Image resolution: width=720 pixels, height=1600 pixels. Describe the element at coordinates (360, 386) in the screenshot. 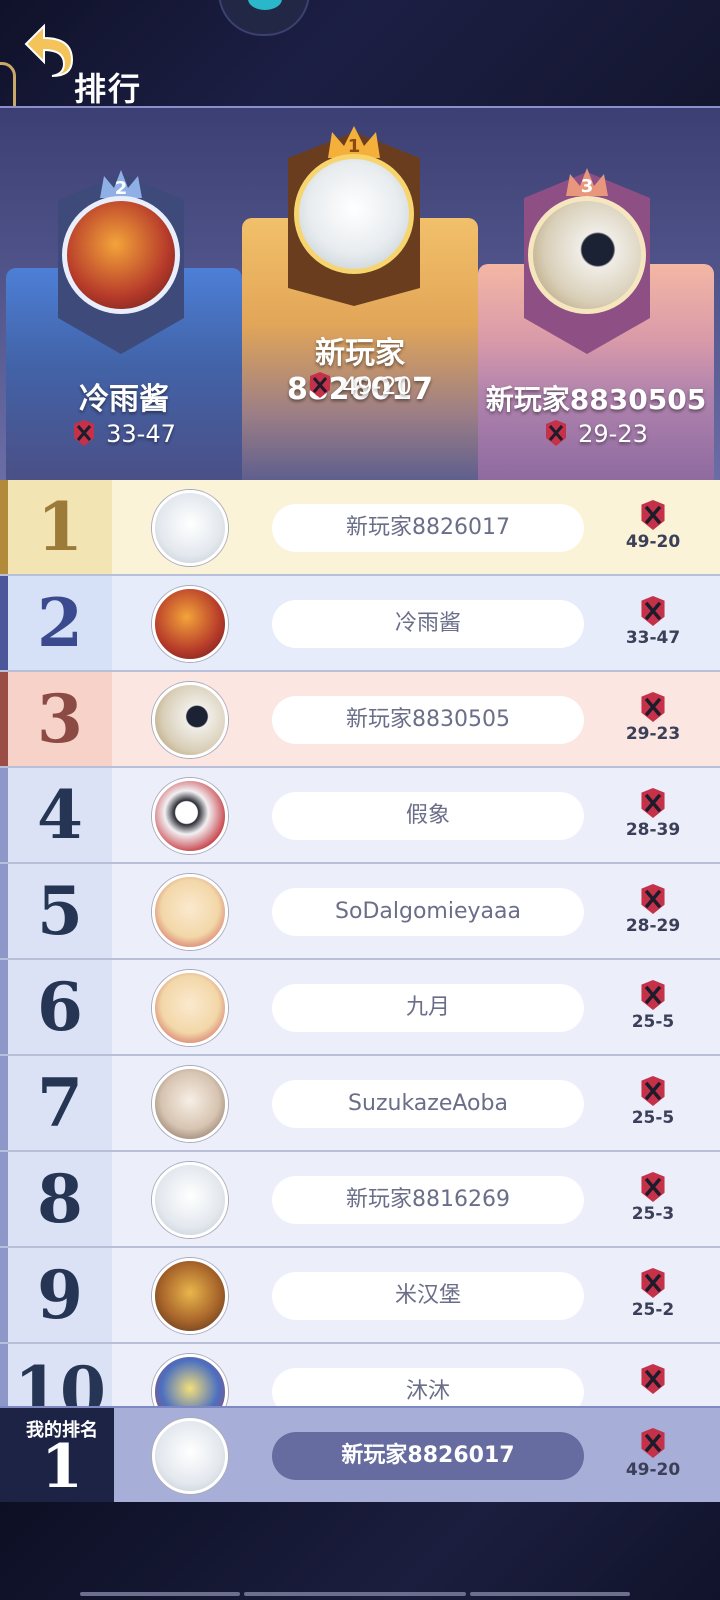

I see `podium-1-score: 49-20` at that location.